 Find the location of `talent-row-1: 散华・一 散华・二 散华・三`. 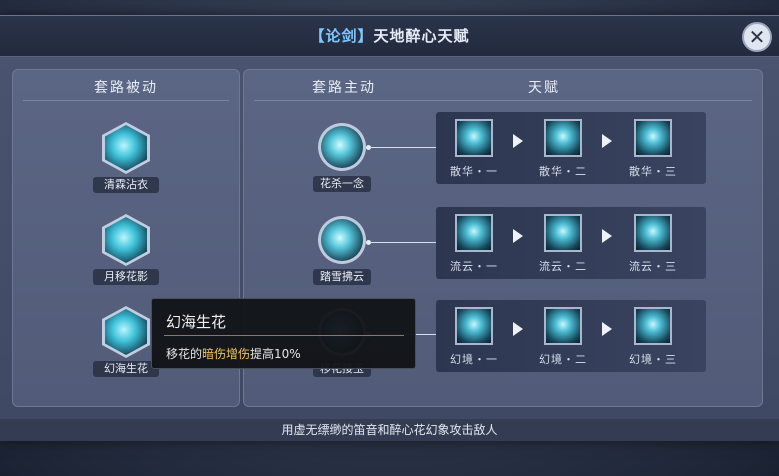

talent-row-1: 散华・一 散华・二 散华・三 is located at coordinates (571, 148).